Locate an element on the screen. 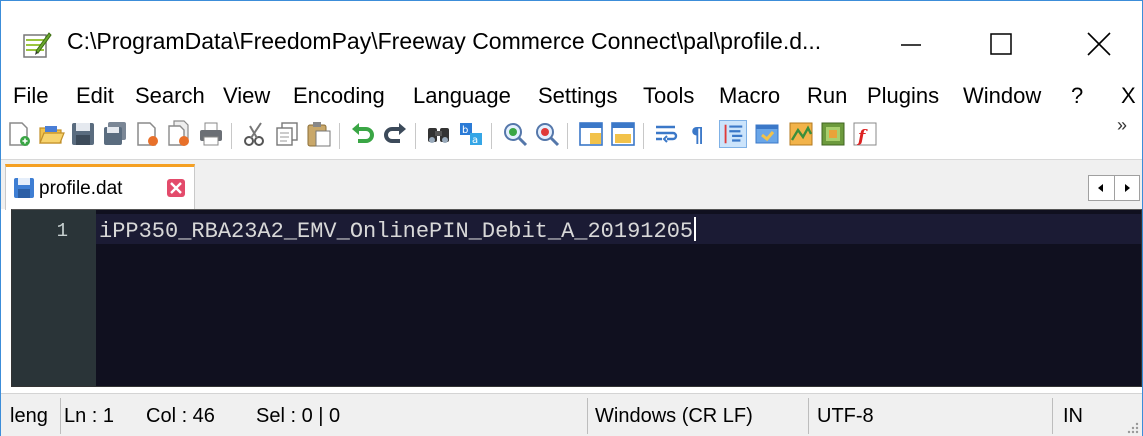 This screenshot has height=436, width=1143. status-insert-mode: IN is located at coordinates (1073, 415).